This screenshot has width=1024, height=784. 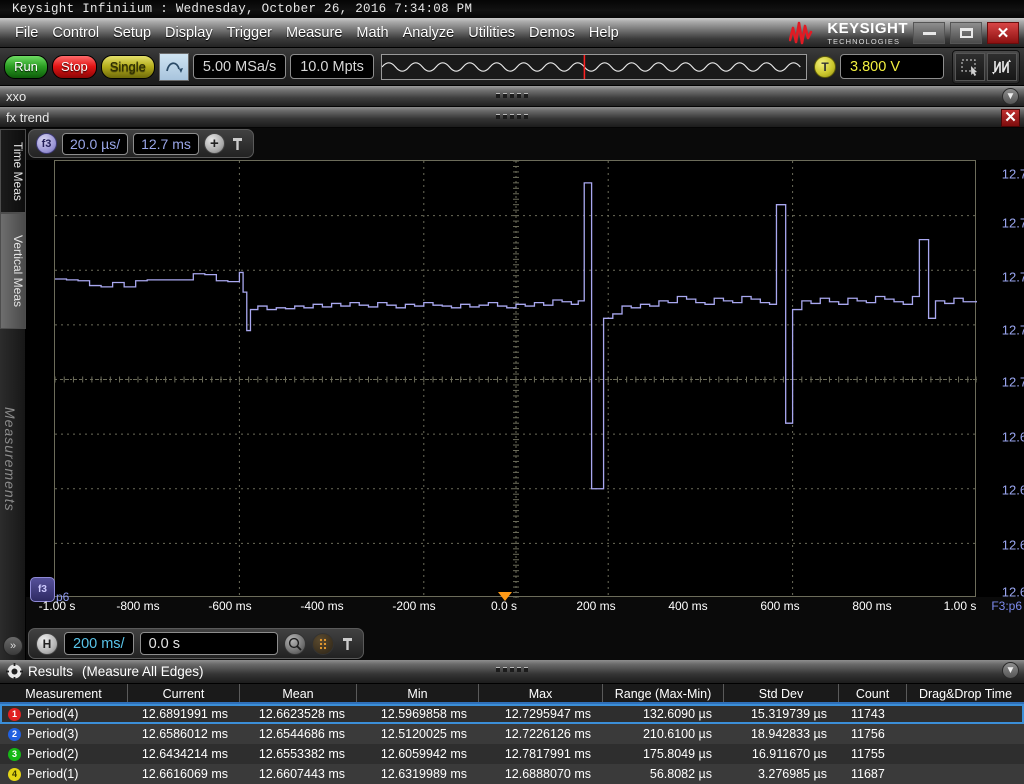 I want to click on results-collapse-button: ▼, so click(x=1010, y=670).